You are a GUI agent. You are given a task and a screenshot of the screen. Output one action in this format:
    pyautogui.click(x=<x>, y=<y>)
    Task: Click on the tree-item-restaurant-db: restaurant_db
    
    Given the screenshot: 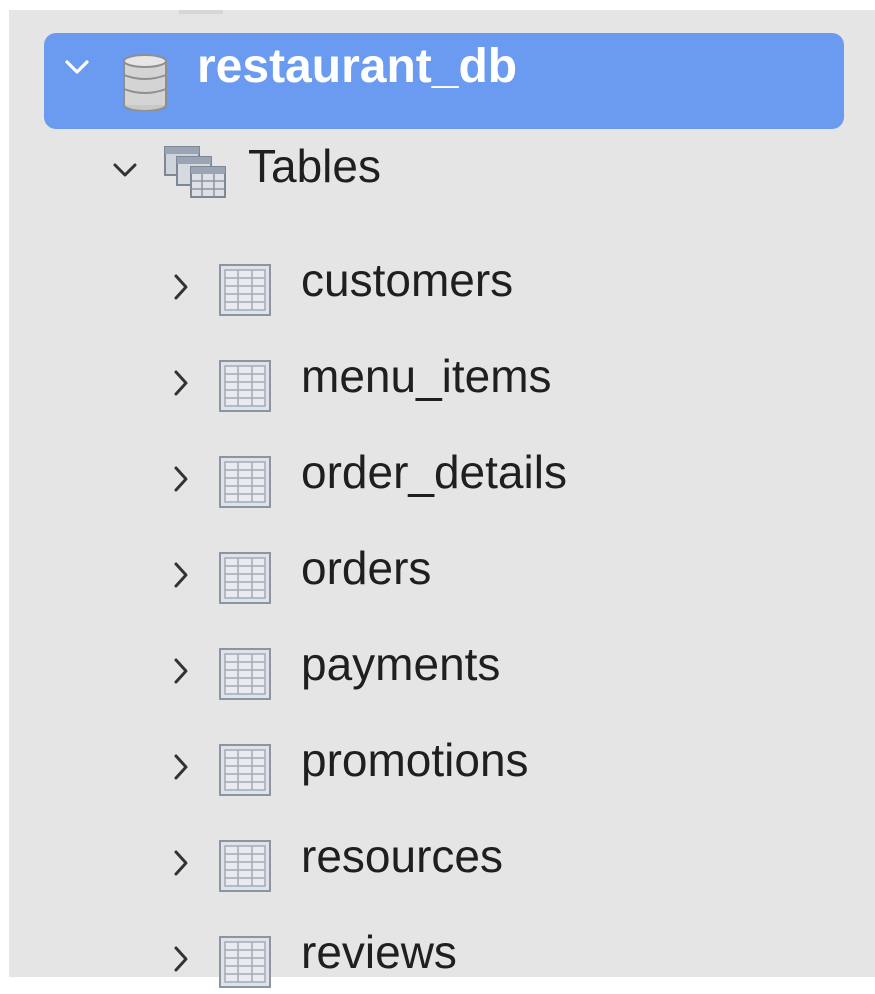 What is the action you would take?
    pyautogui.click(x=444, y=81)
    